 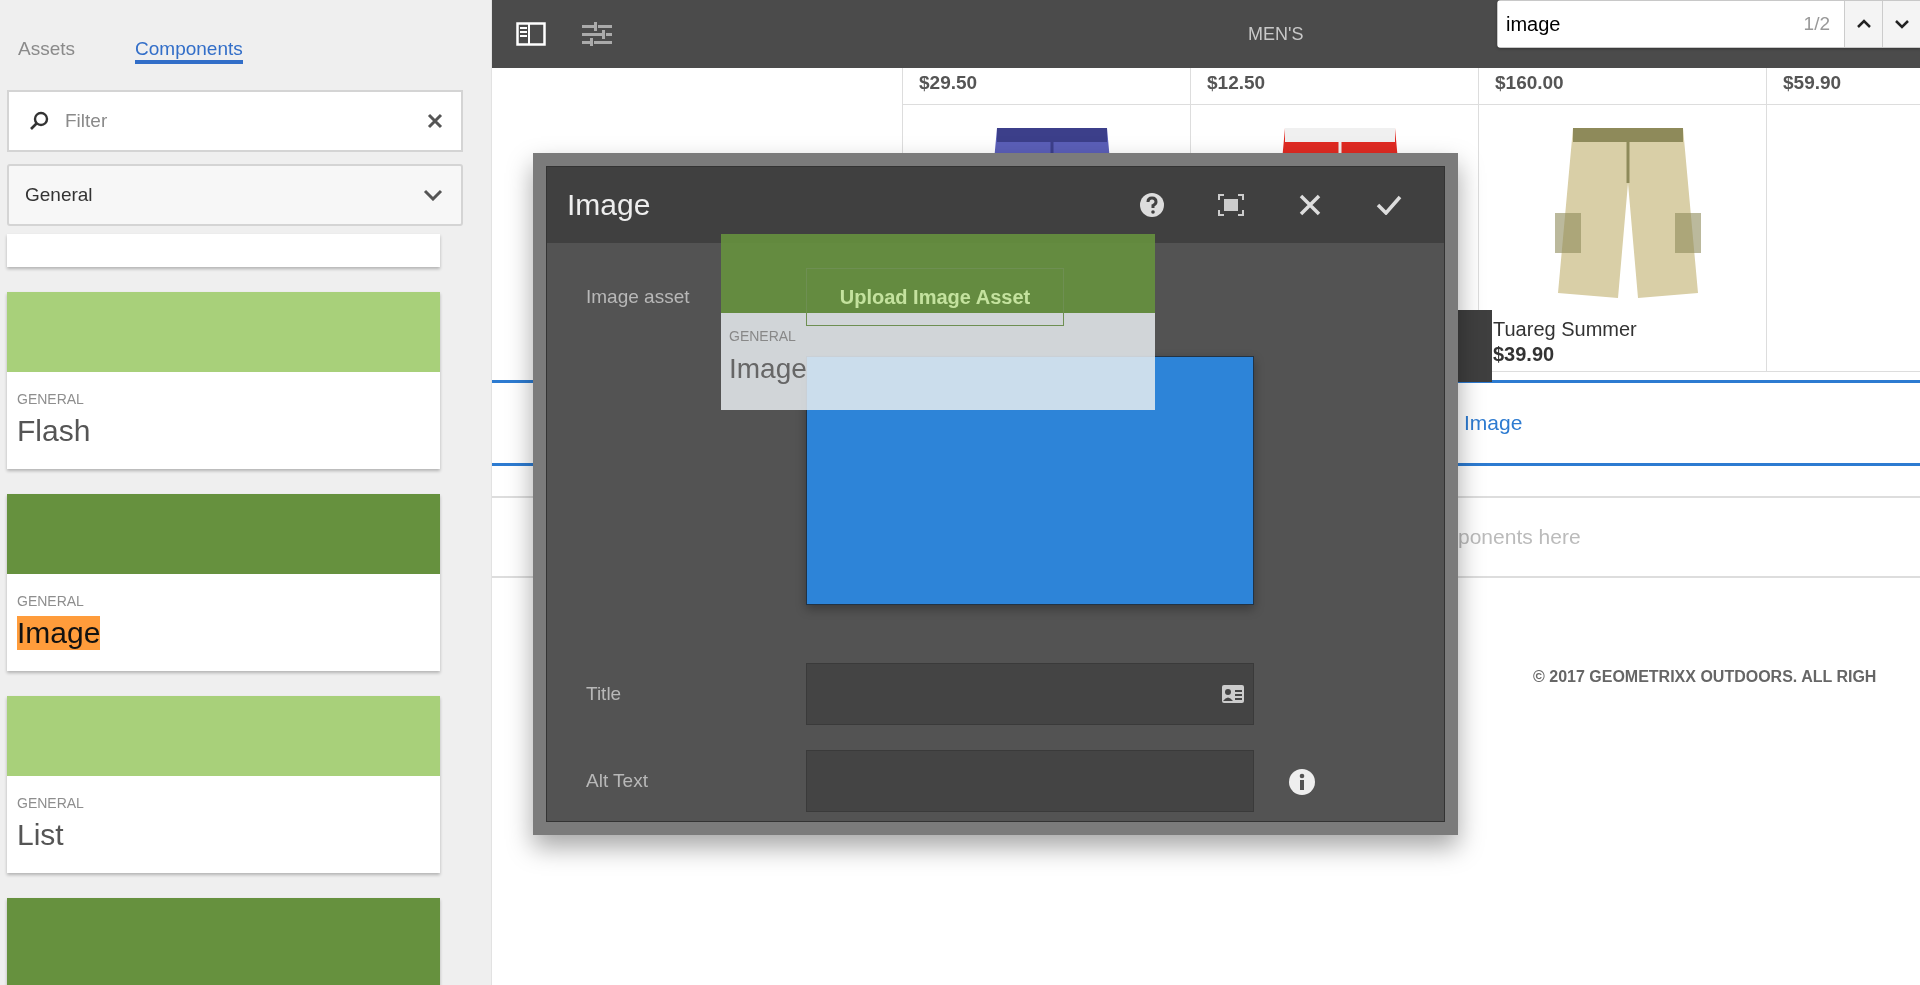 What do you see at coordinates (617, 781) in the screenshot?
I see `field-label: Alt Text` at bounding box center [617, 781].